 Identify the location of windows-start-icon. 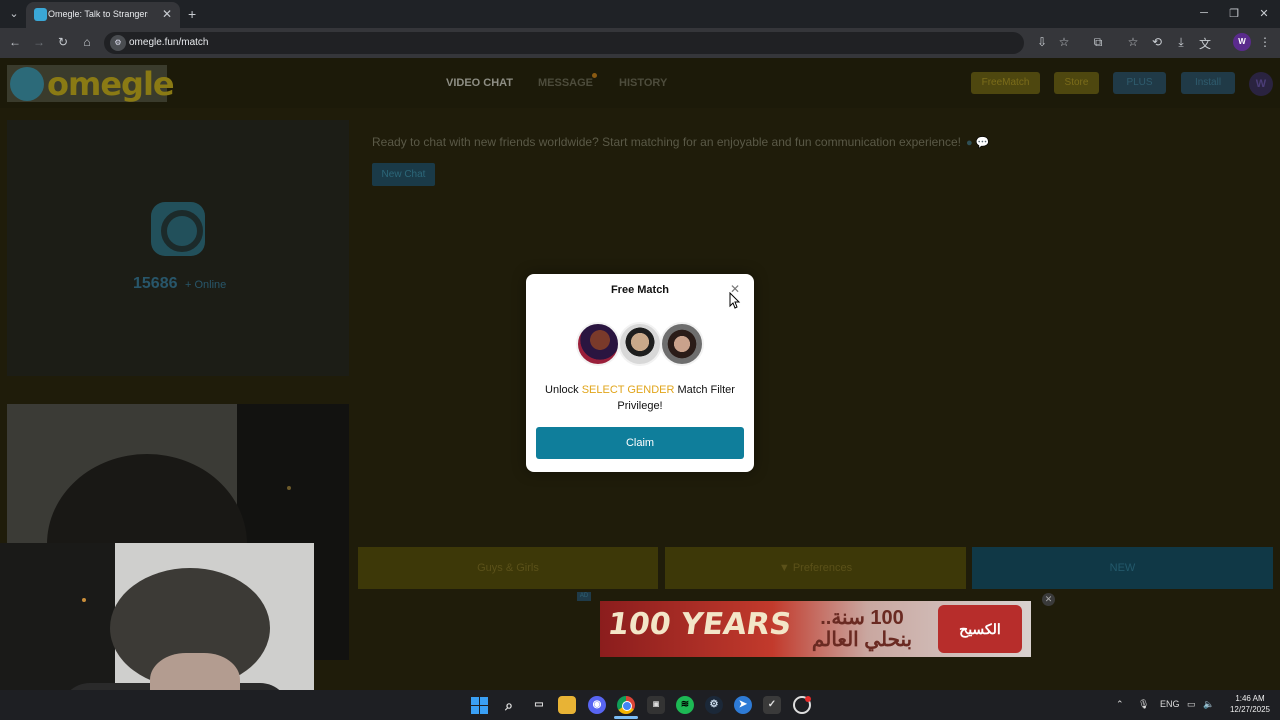
(479, 705).